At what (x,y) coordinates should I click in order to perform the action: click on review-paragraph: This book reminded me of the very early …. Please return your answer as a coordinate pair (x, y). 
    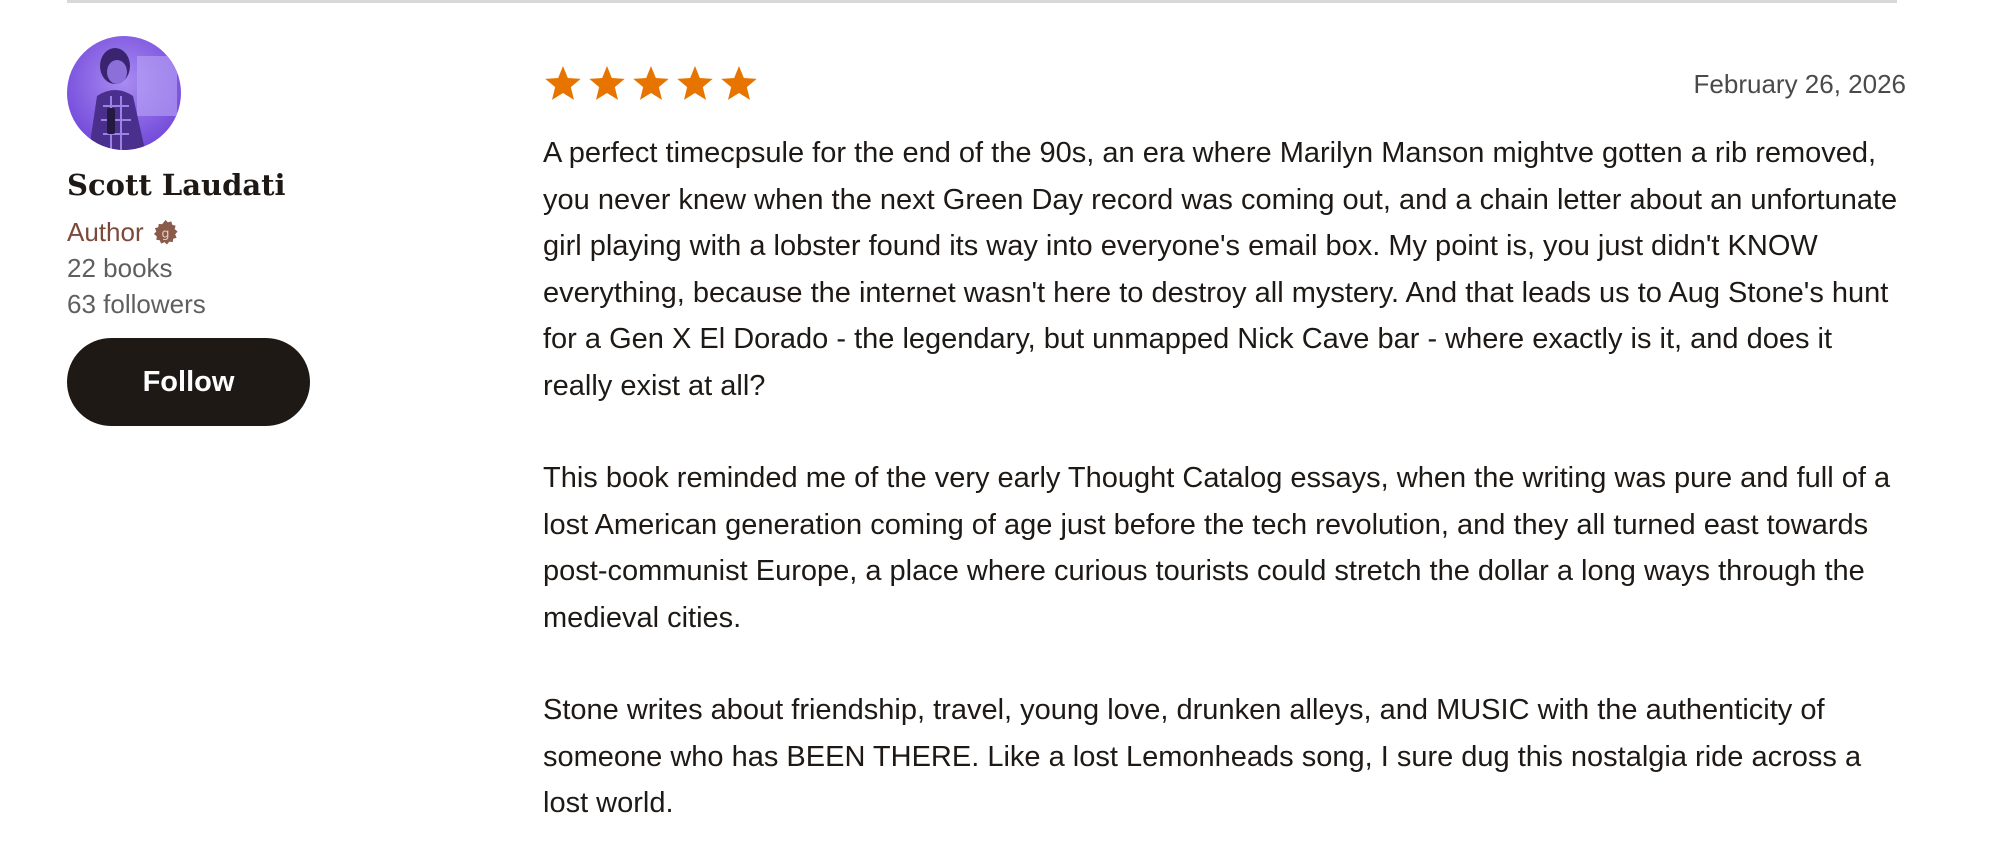
    Looking at the image, I should click on (1217, 548).